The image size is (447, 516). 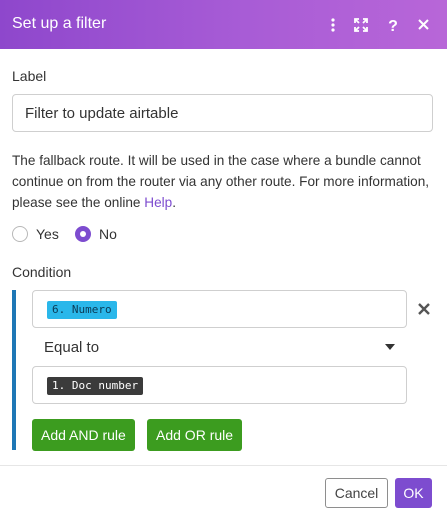 What do you see at coordinates (222, 113) in the screenshot?
I see `label-input` at bounding box center [222, 113].